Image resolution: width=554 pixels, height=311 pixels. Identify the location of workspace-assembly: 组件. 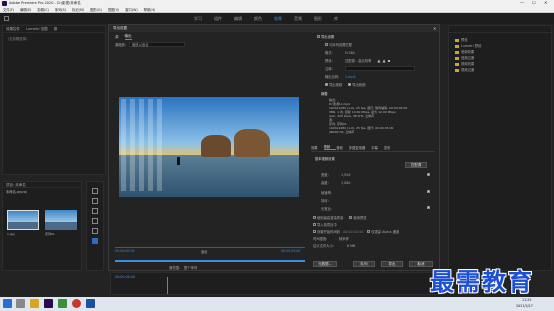
(218, 18).